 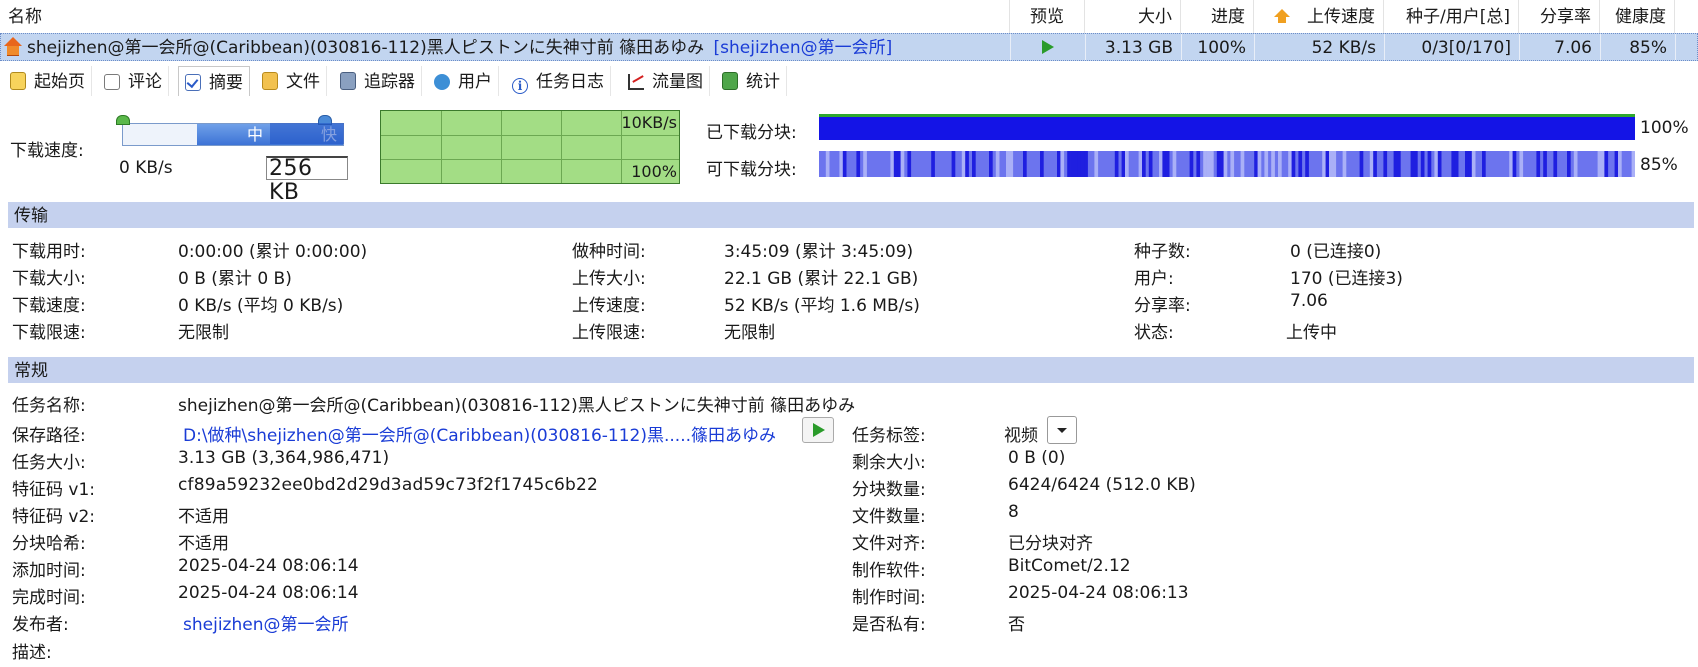 I want to click on sort-up-icon-stem, so click(x=1282, y=20).